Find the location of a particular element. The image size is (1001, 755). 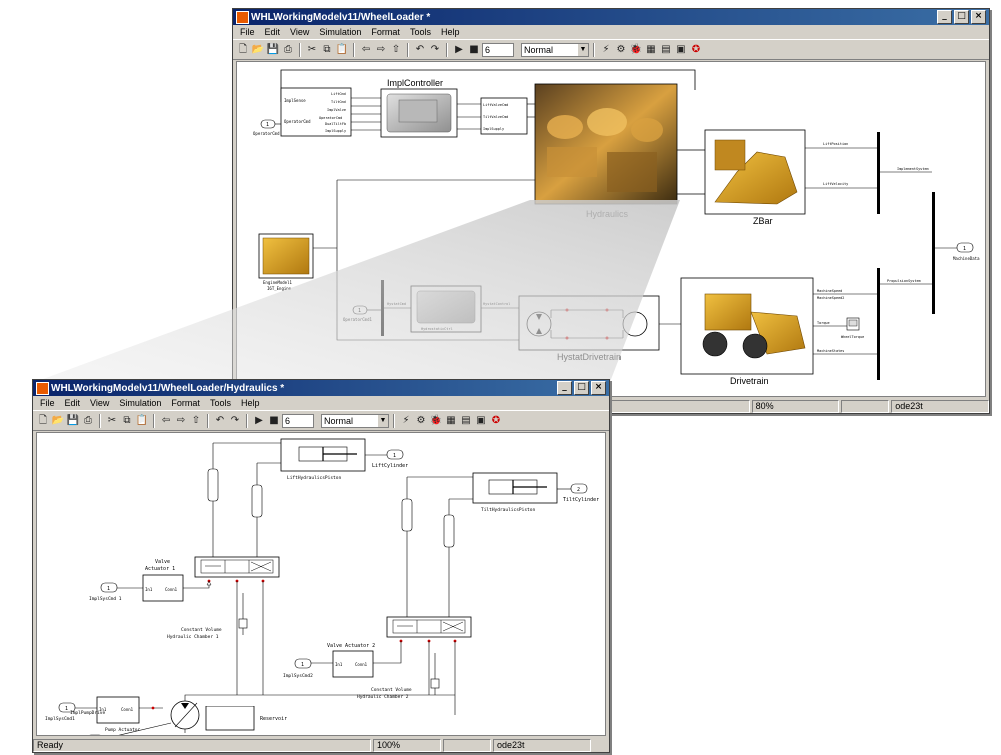

tilt-cylinder-a is located at coordinates (407, 515).